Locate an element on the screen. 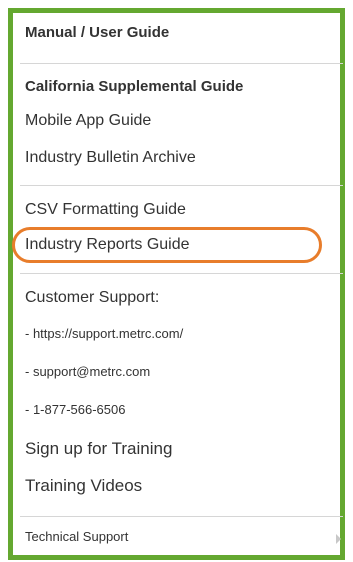 Image resolution: width=353 pixels, height=562 pixels. menu-item-training-videos: Training Videos is located at coordinates (184, 486).